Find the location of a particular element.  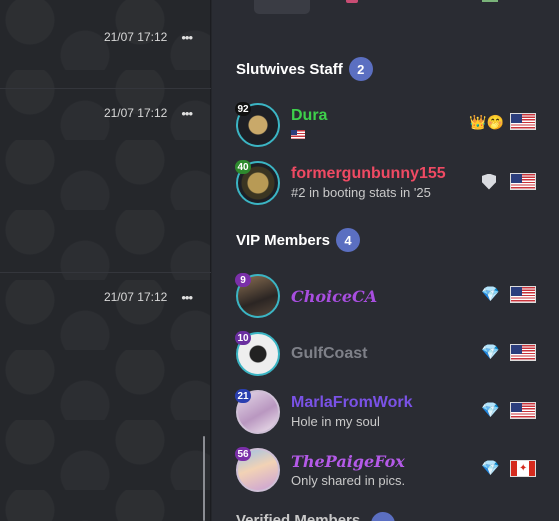

member-badges: 👑🤭 is located at coordinates (502, 121).